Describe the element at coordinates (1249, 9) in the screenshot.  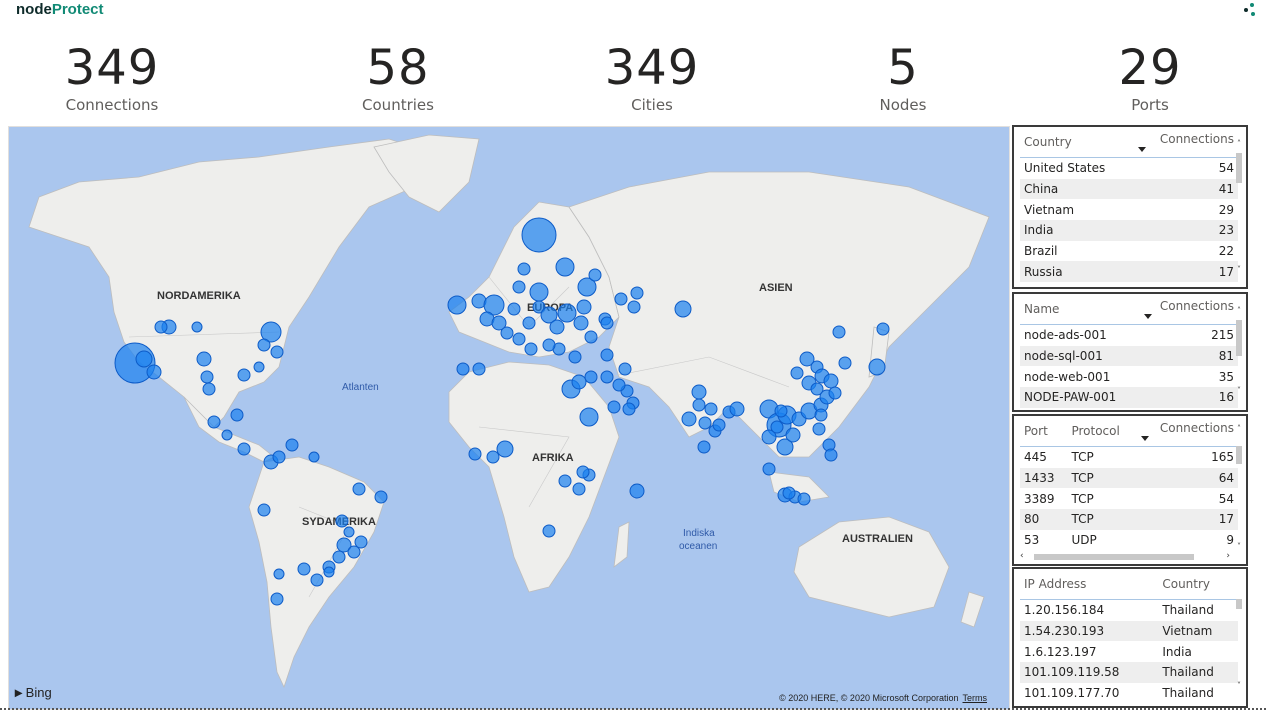
I see `share-nodes-icon` at that location.